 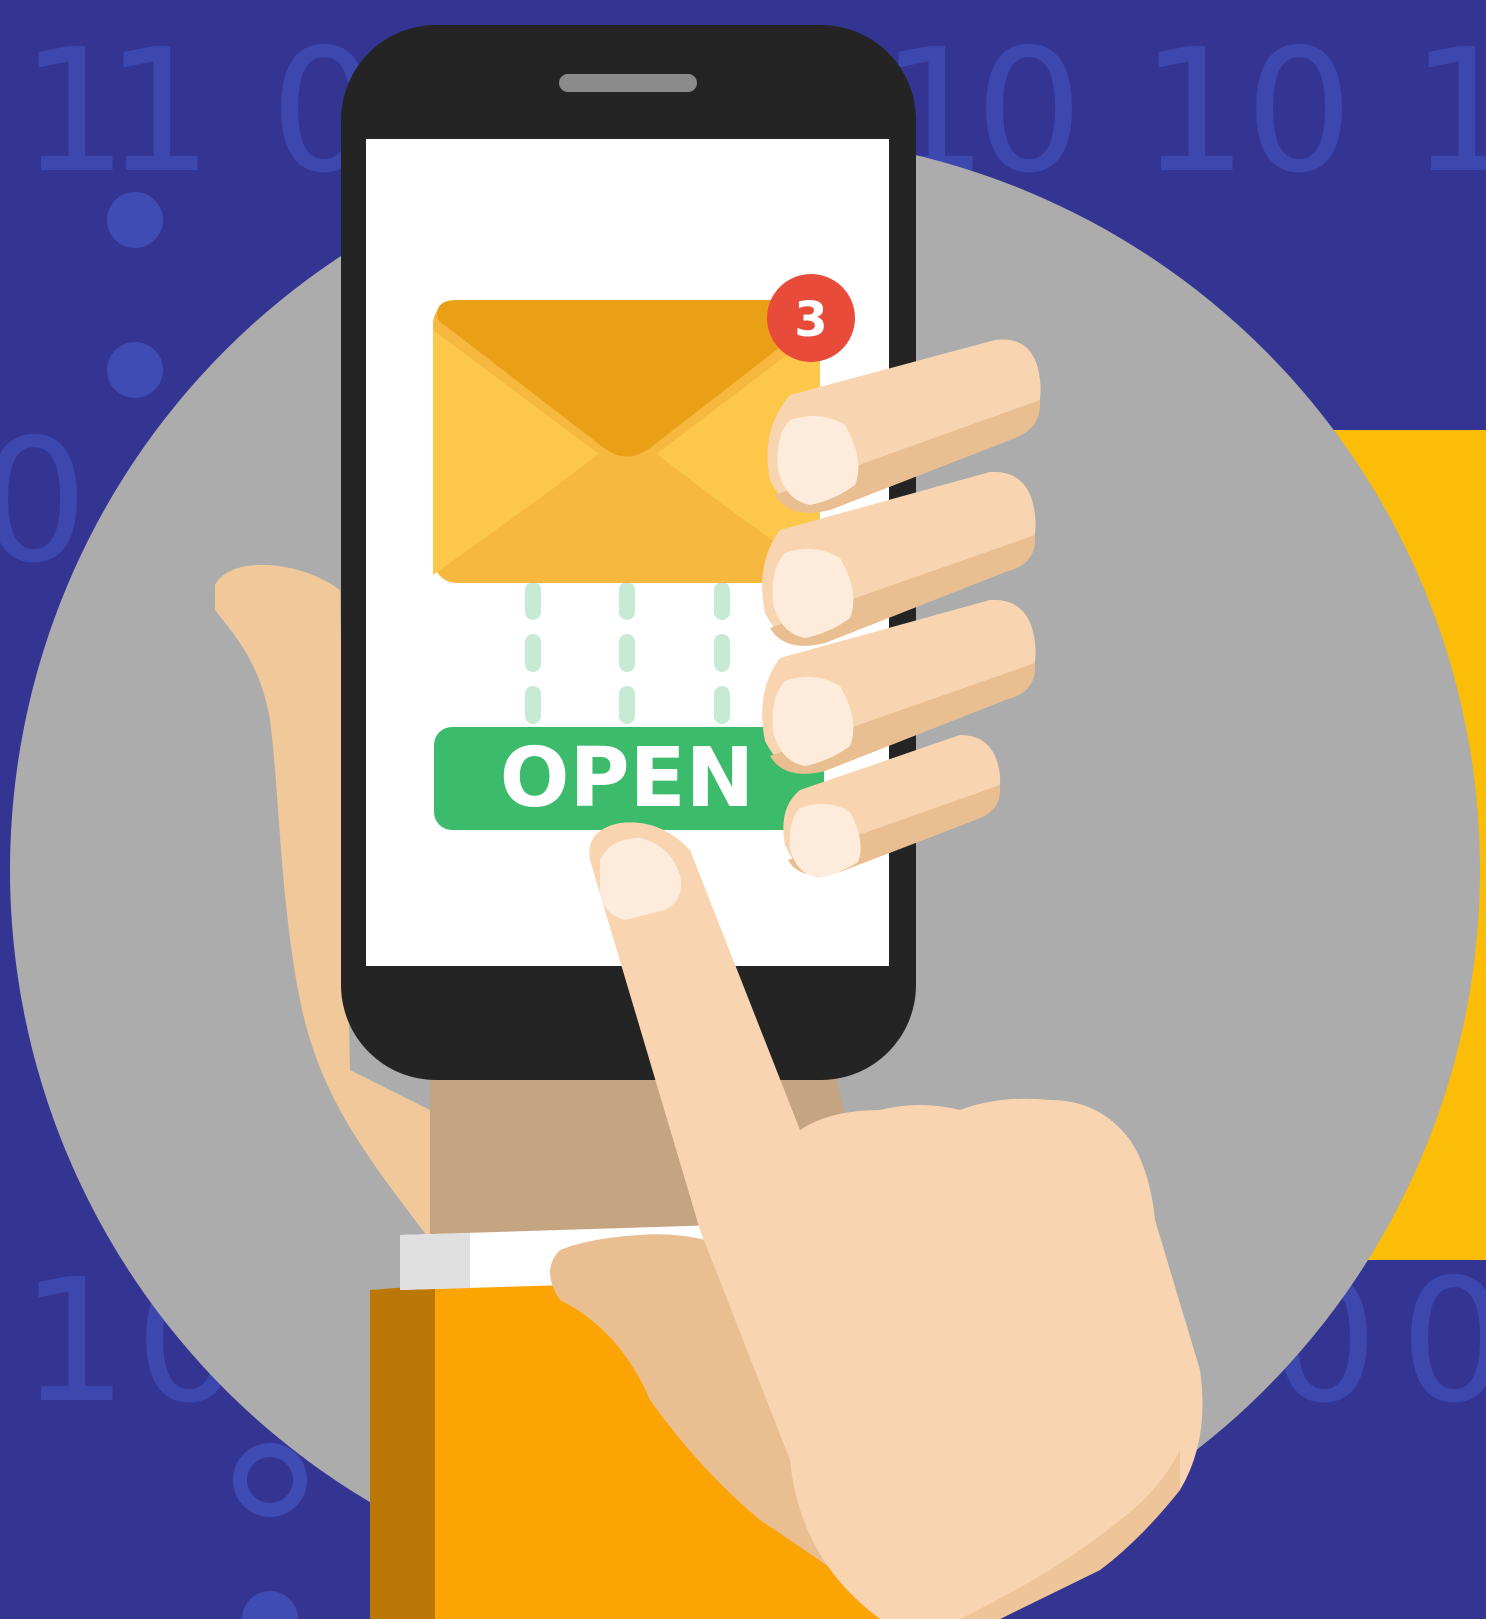 What do you see at coordinates (901, 608) in the screenshot?
I see `fingers` at bounding box center [901, 608].